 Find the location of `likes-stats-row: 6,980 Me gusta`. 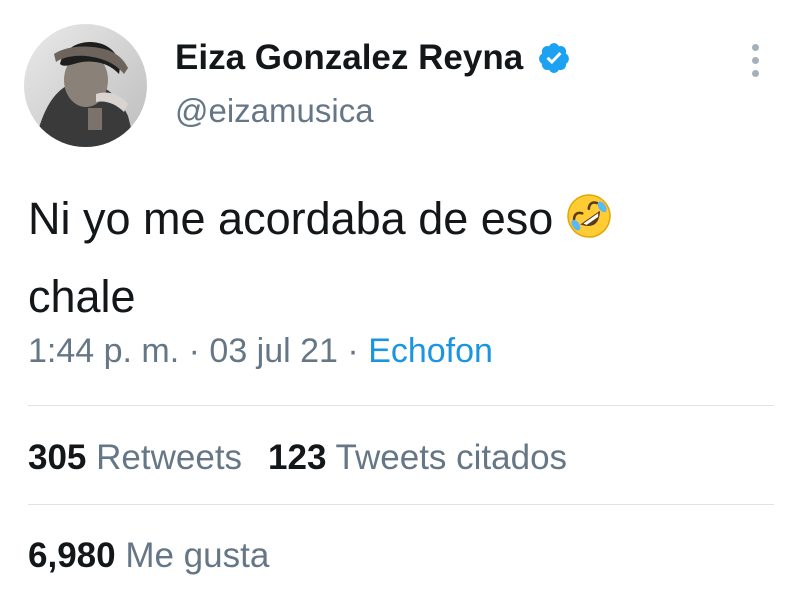

likes-stats-row: 6,980 Me gusta is located at coordinates (148, 556).